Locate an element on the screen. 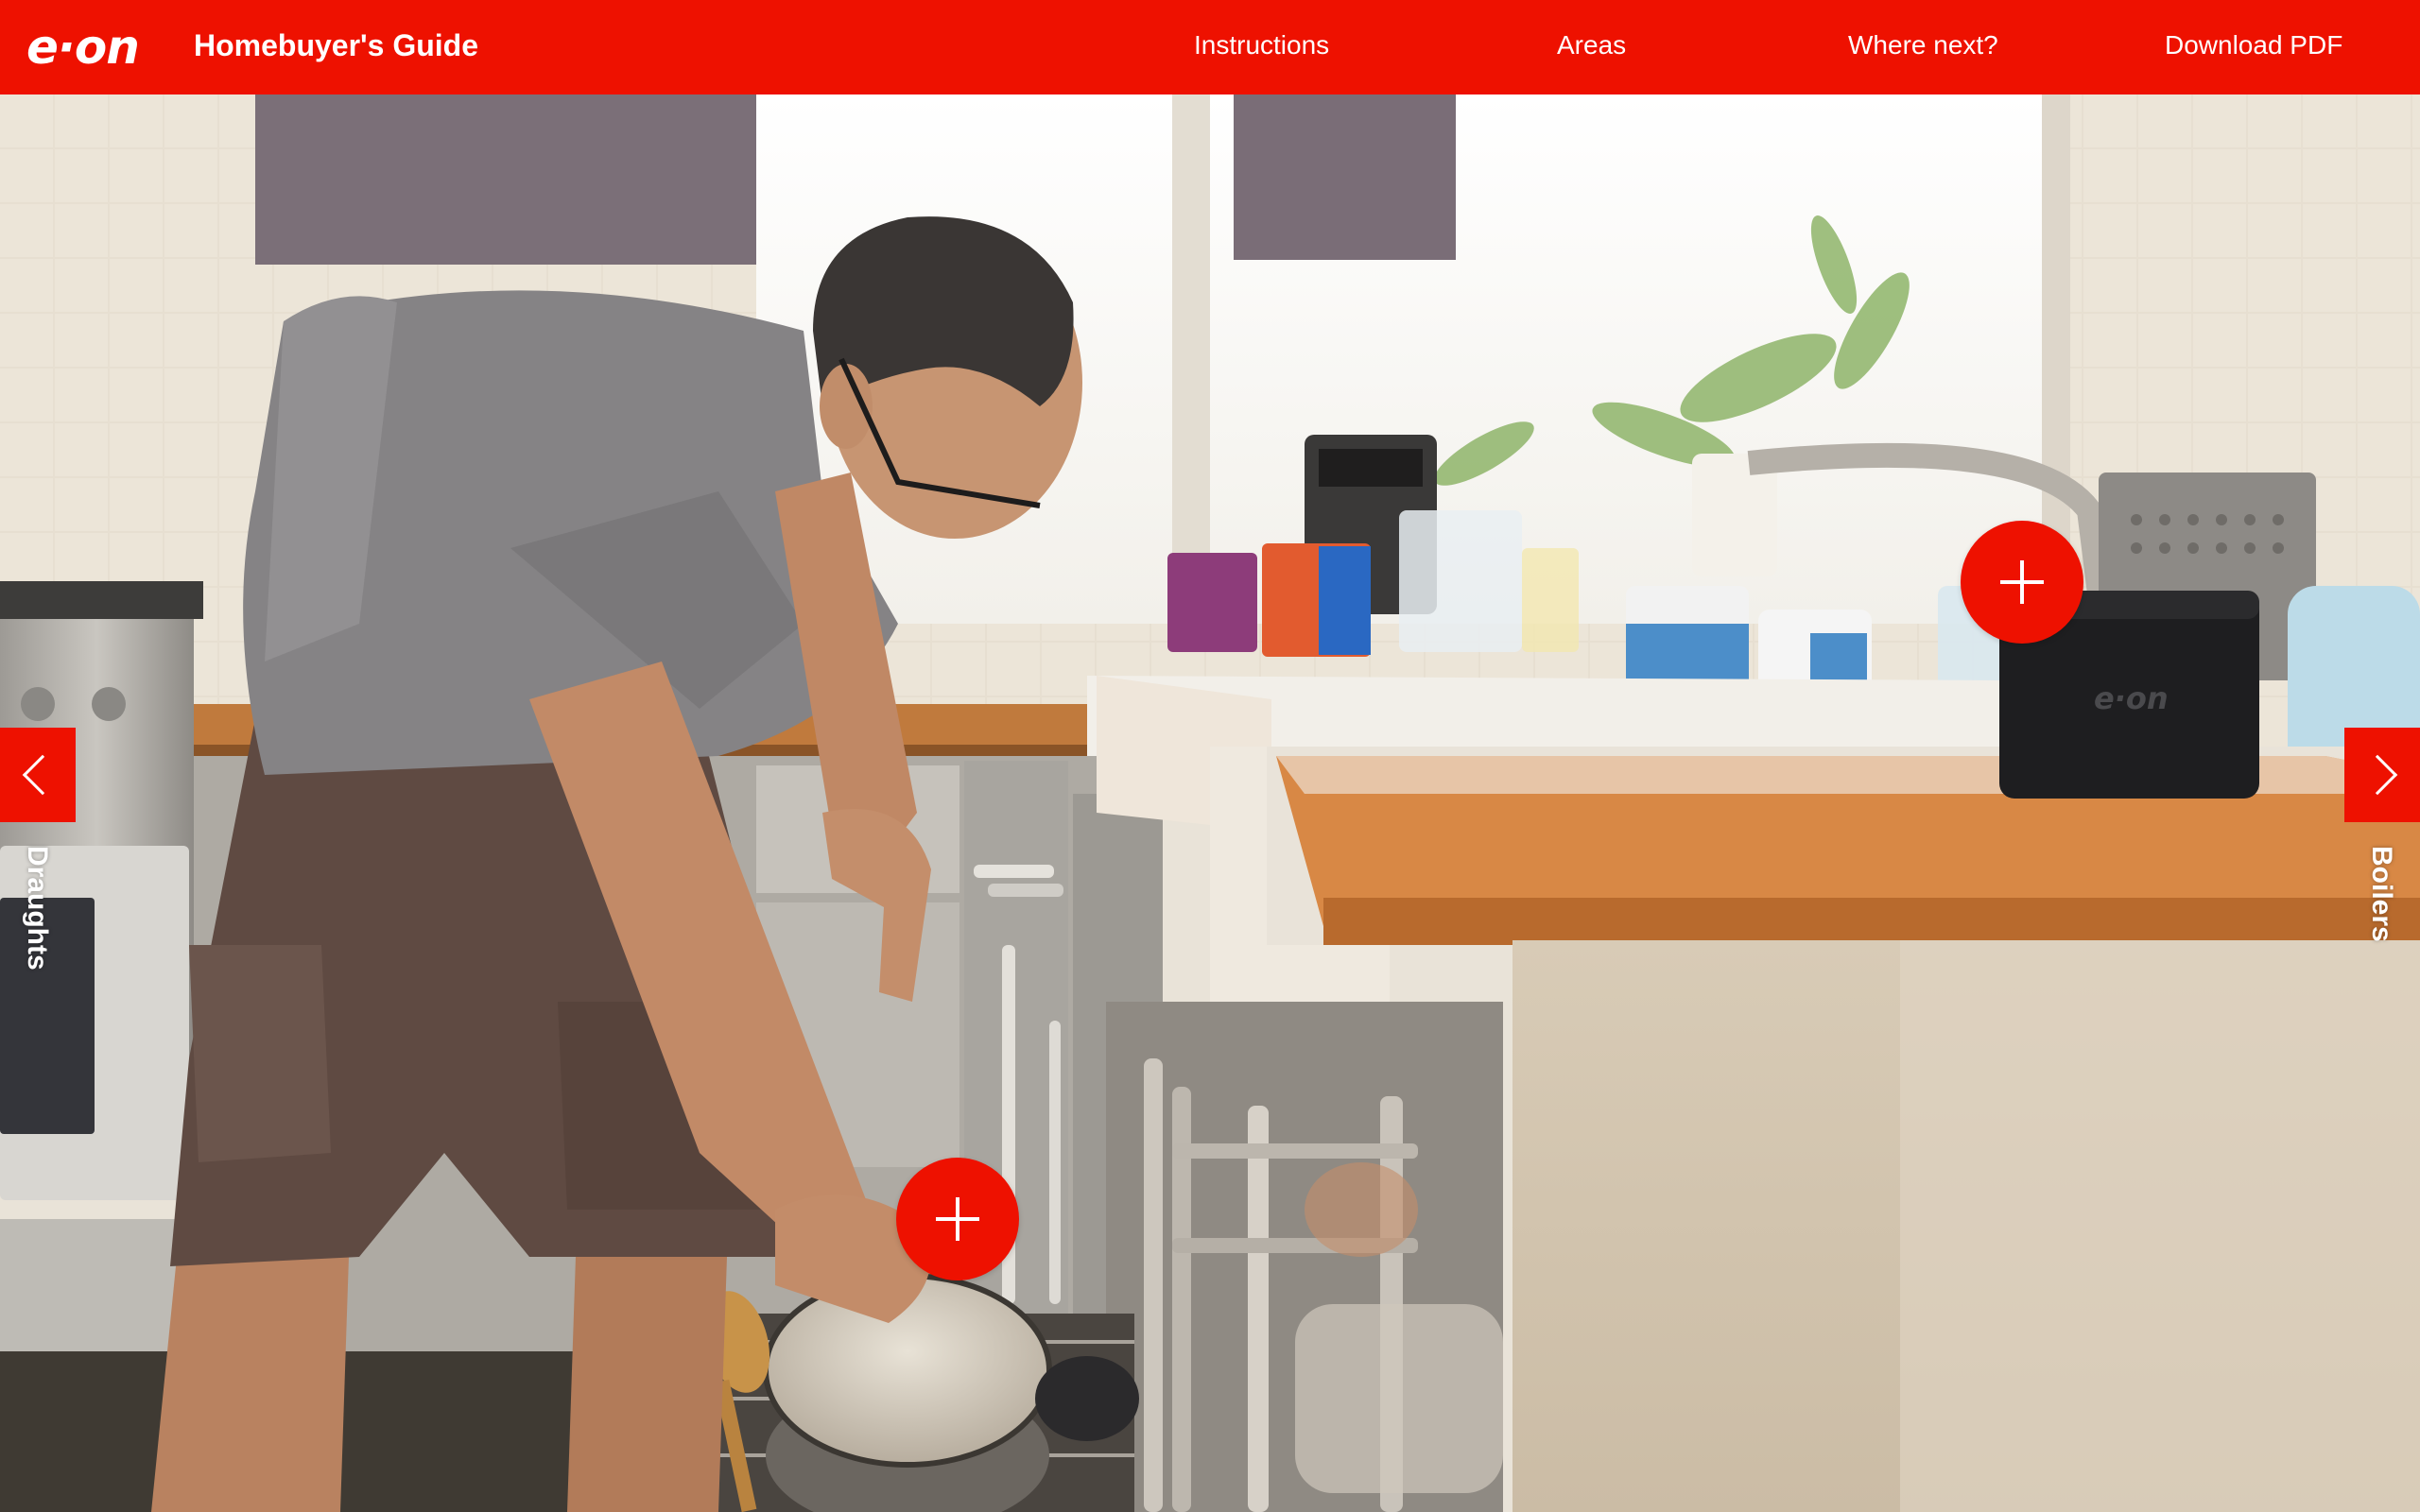 Image resolution: width=2420 pixels, height=1512 pixels. previous-area-button is located at coordinates (38, 775).